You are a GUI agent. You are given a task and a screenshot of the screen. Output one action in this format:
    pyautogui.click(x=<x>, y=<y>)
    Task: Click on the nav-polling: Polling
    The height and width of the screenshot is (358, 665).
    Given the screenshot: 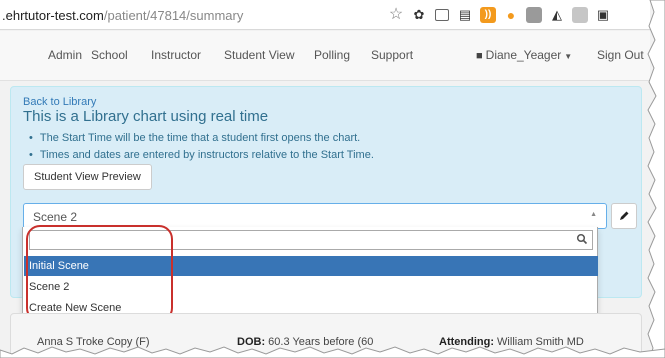 What is the action you would take?
    pyautogui.click(x=332, y=55)
    